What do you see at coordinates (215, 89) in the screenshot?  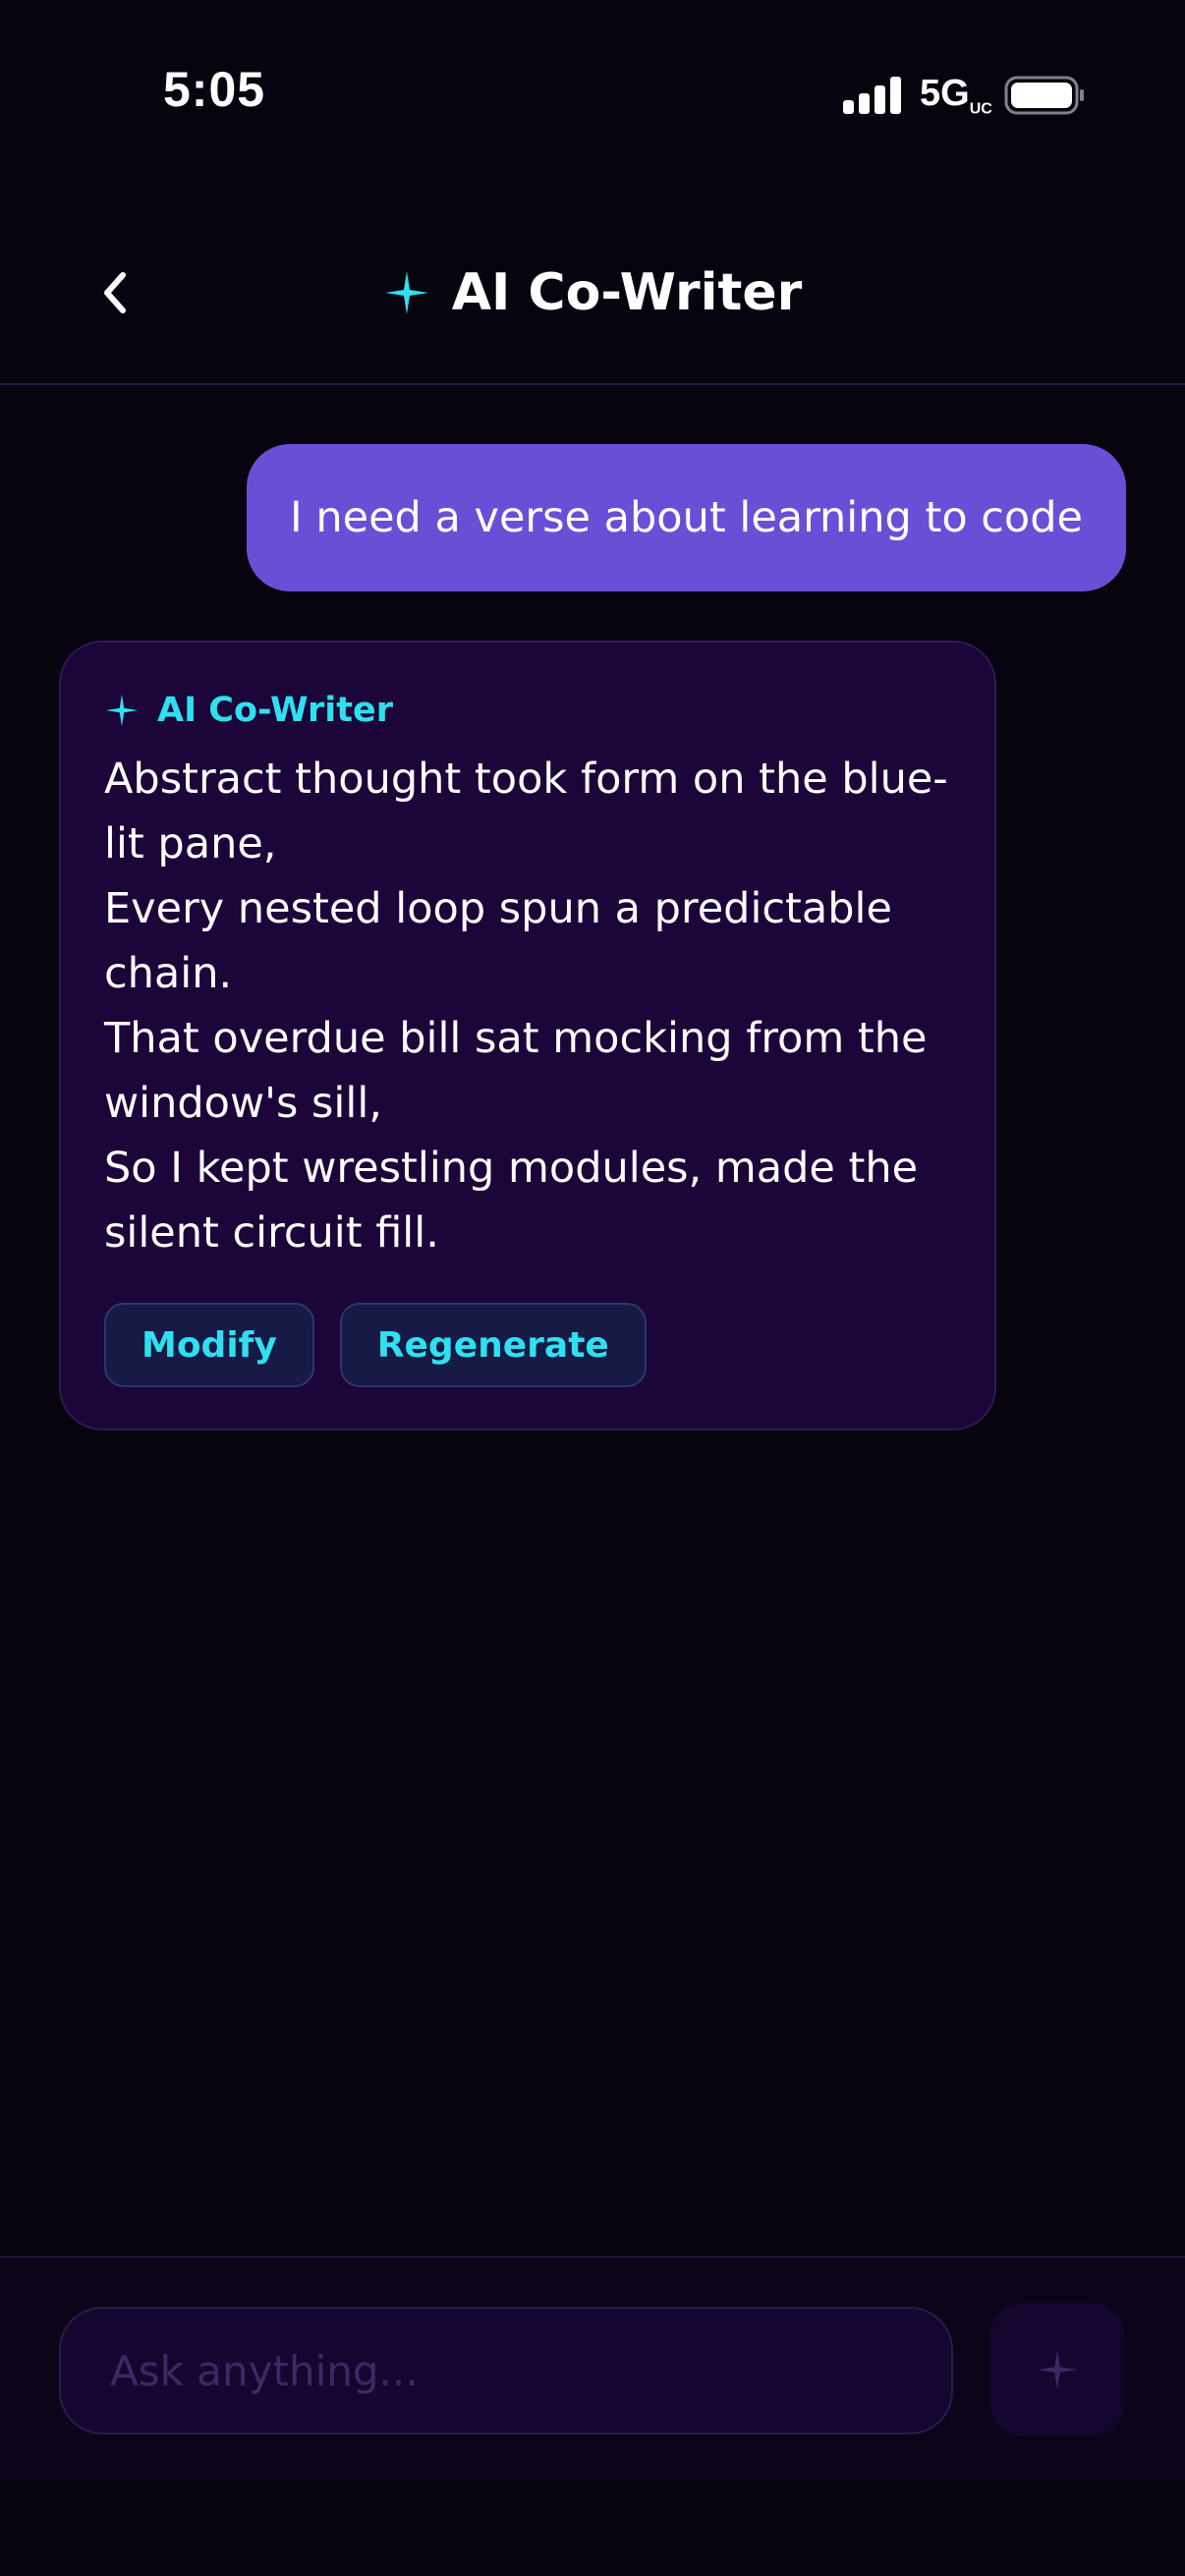 I see `status-time: 5:05` at bounding box center [215, 89].